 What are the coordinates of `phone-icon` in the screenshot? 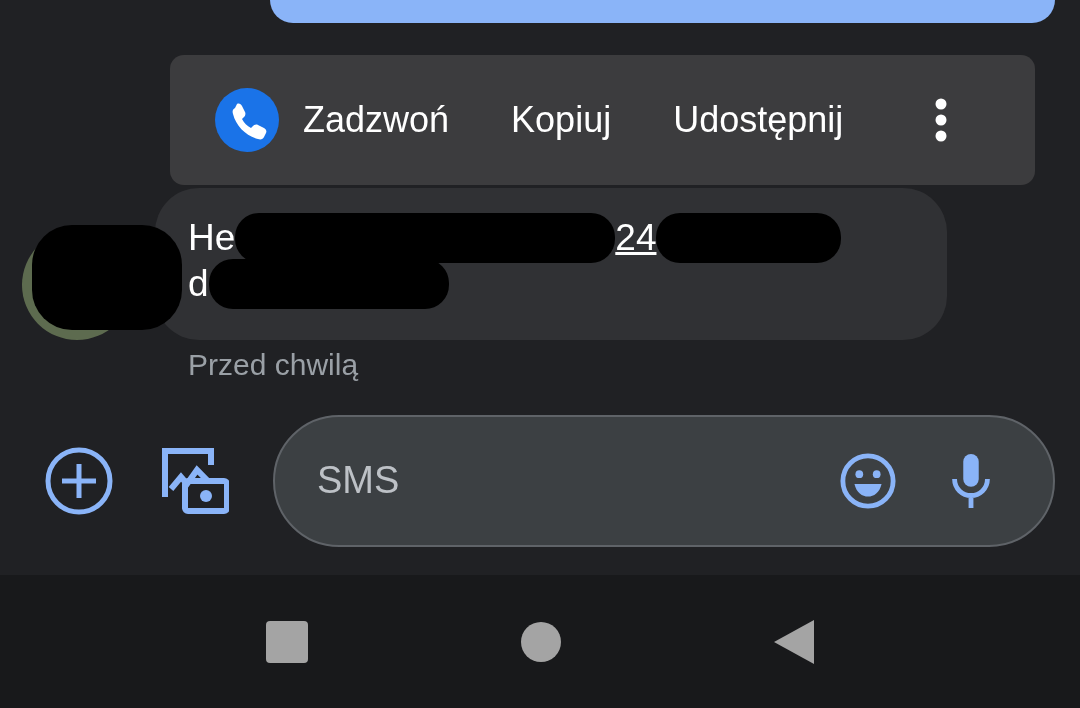 It's located at (247, 120).